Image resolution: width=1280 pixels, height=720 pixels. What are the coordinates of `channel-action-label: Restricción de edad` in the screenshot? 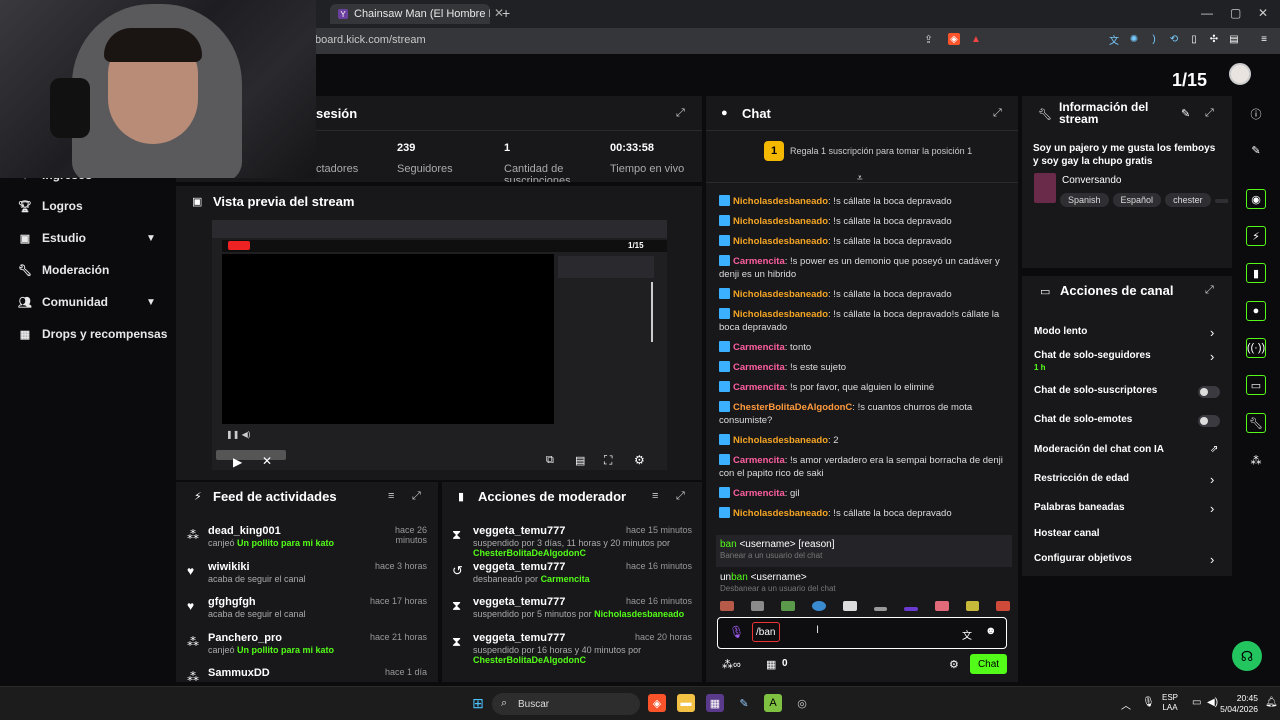 It's located at (1081, 478).